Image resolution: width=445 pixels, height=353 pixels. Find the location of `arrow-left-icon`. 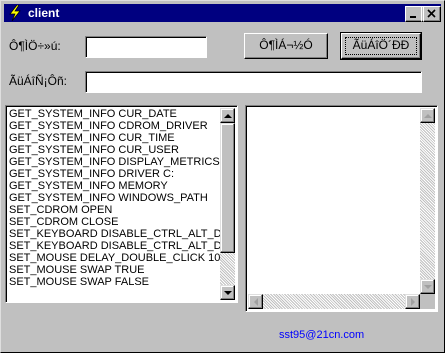

arrow-left-icon is located at coordinates (256, 302).